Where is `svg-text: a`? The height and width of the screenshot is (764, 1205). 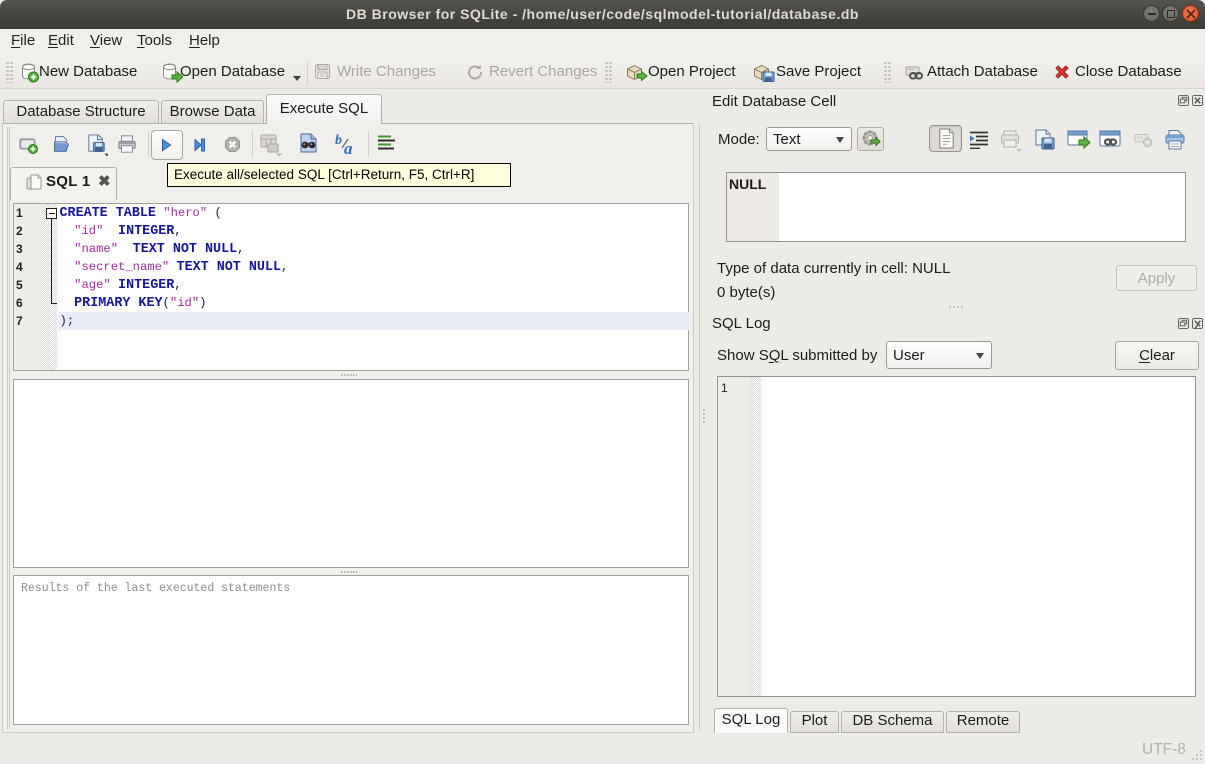
svg-text: a is located at coordinates (348, 147).